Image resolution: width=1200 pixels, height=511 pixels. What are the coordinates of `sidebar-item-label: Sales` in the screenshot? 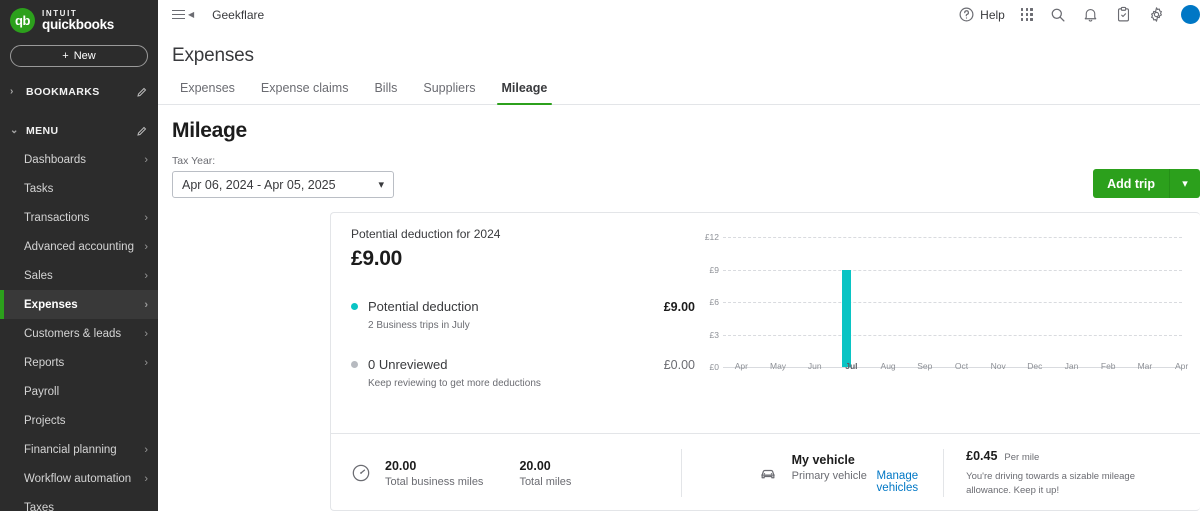 It's located at (38, 275).